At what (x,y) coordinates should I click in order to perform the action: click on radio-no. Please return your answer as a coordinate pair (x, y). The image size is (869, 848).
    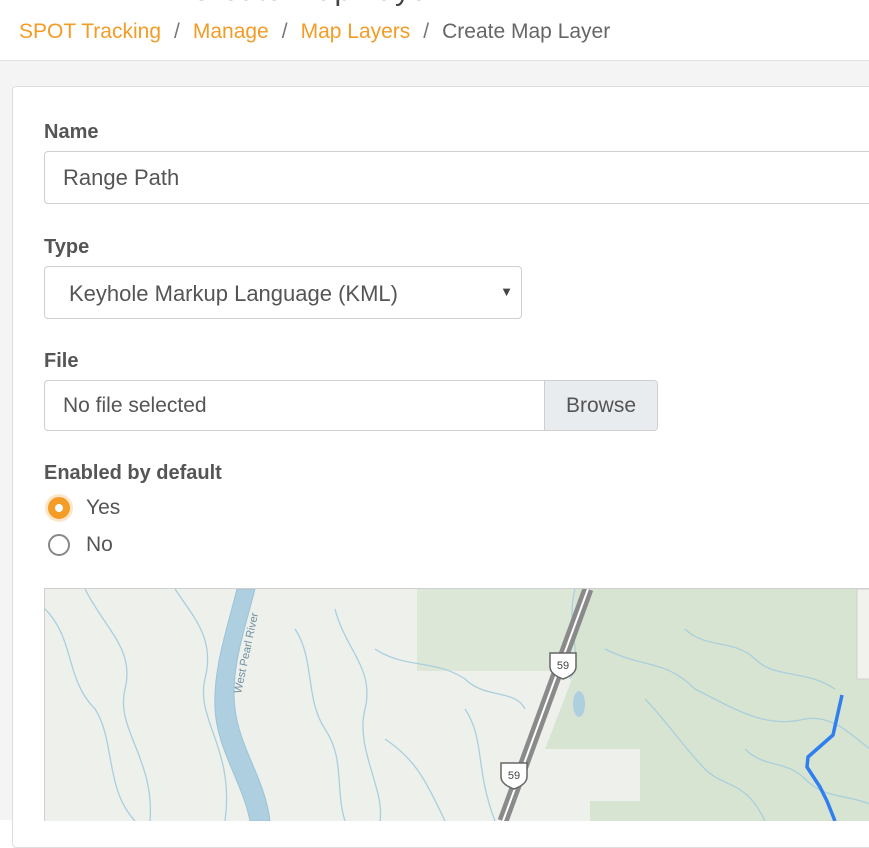
    Looking at the image, I should click on (59, 545).